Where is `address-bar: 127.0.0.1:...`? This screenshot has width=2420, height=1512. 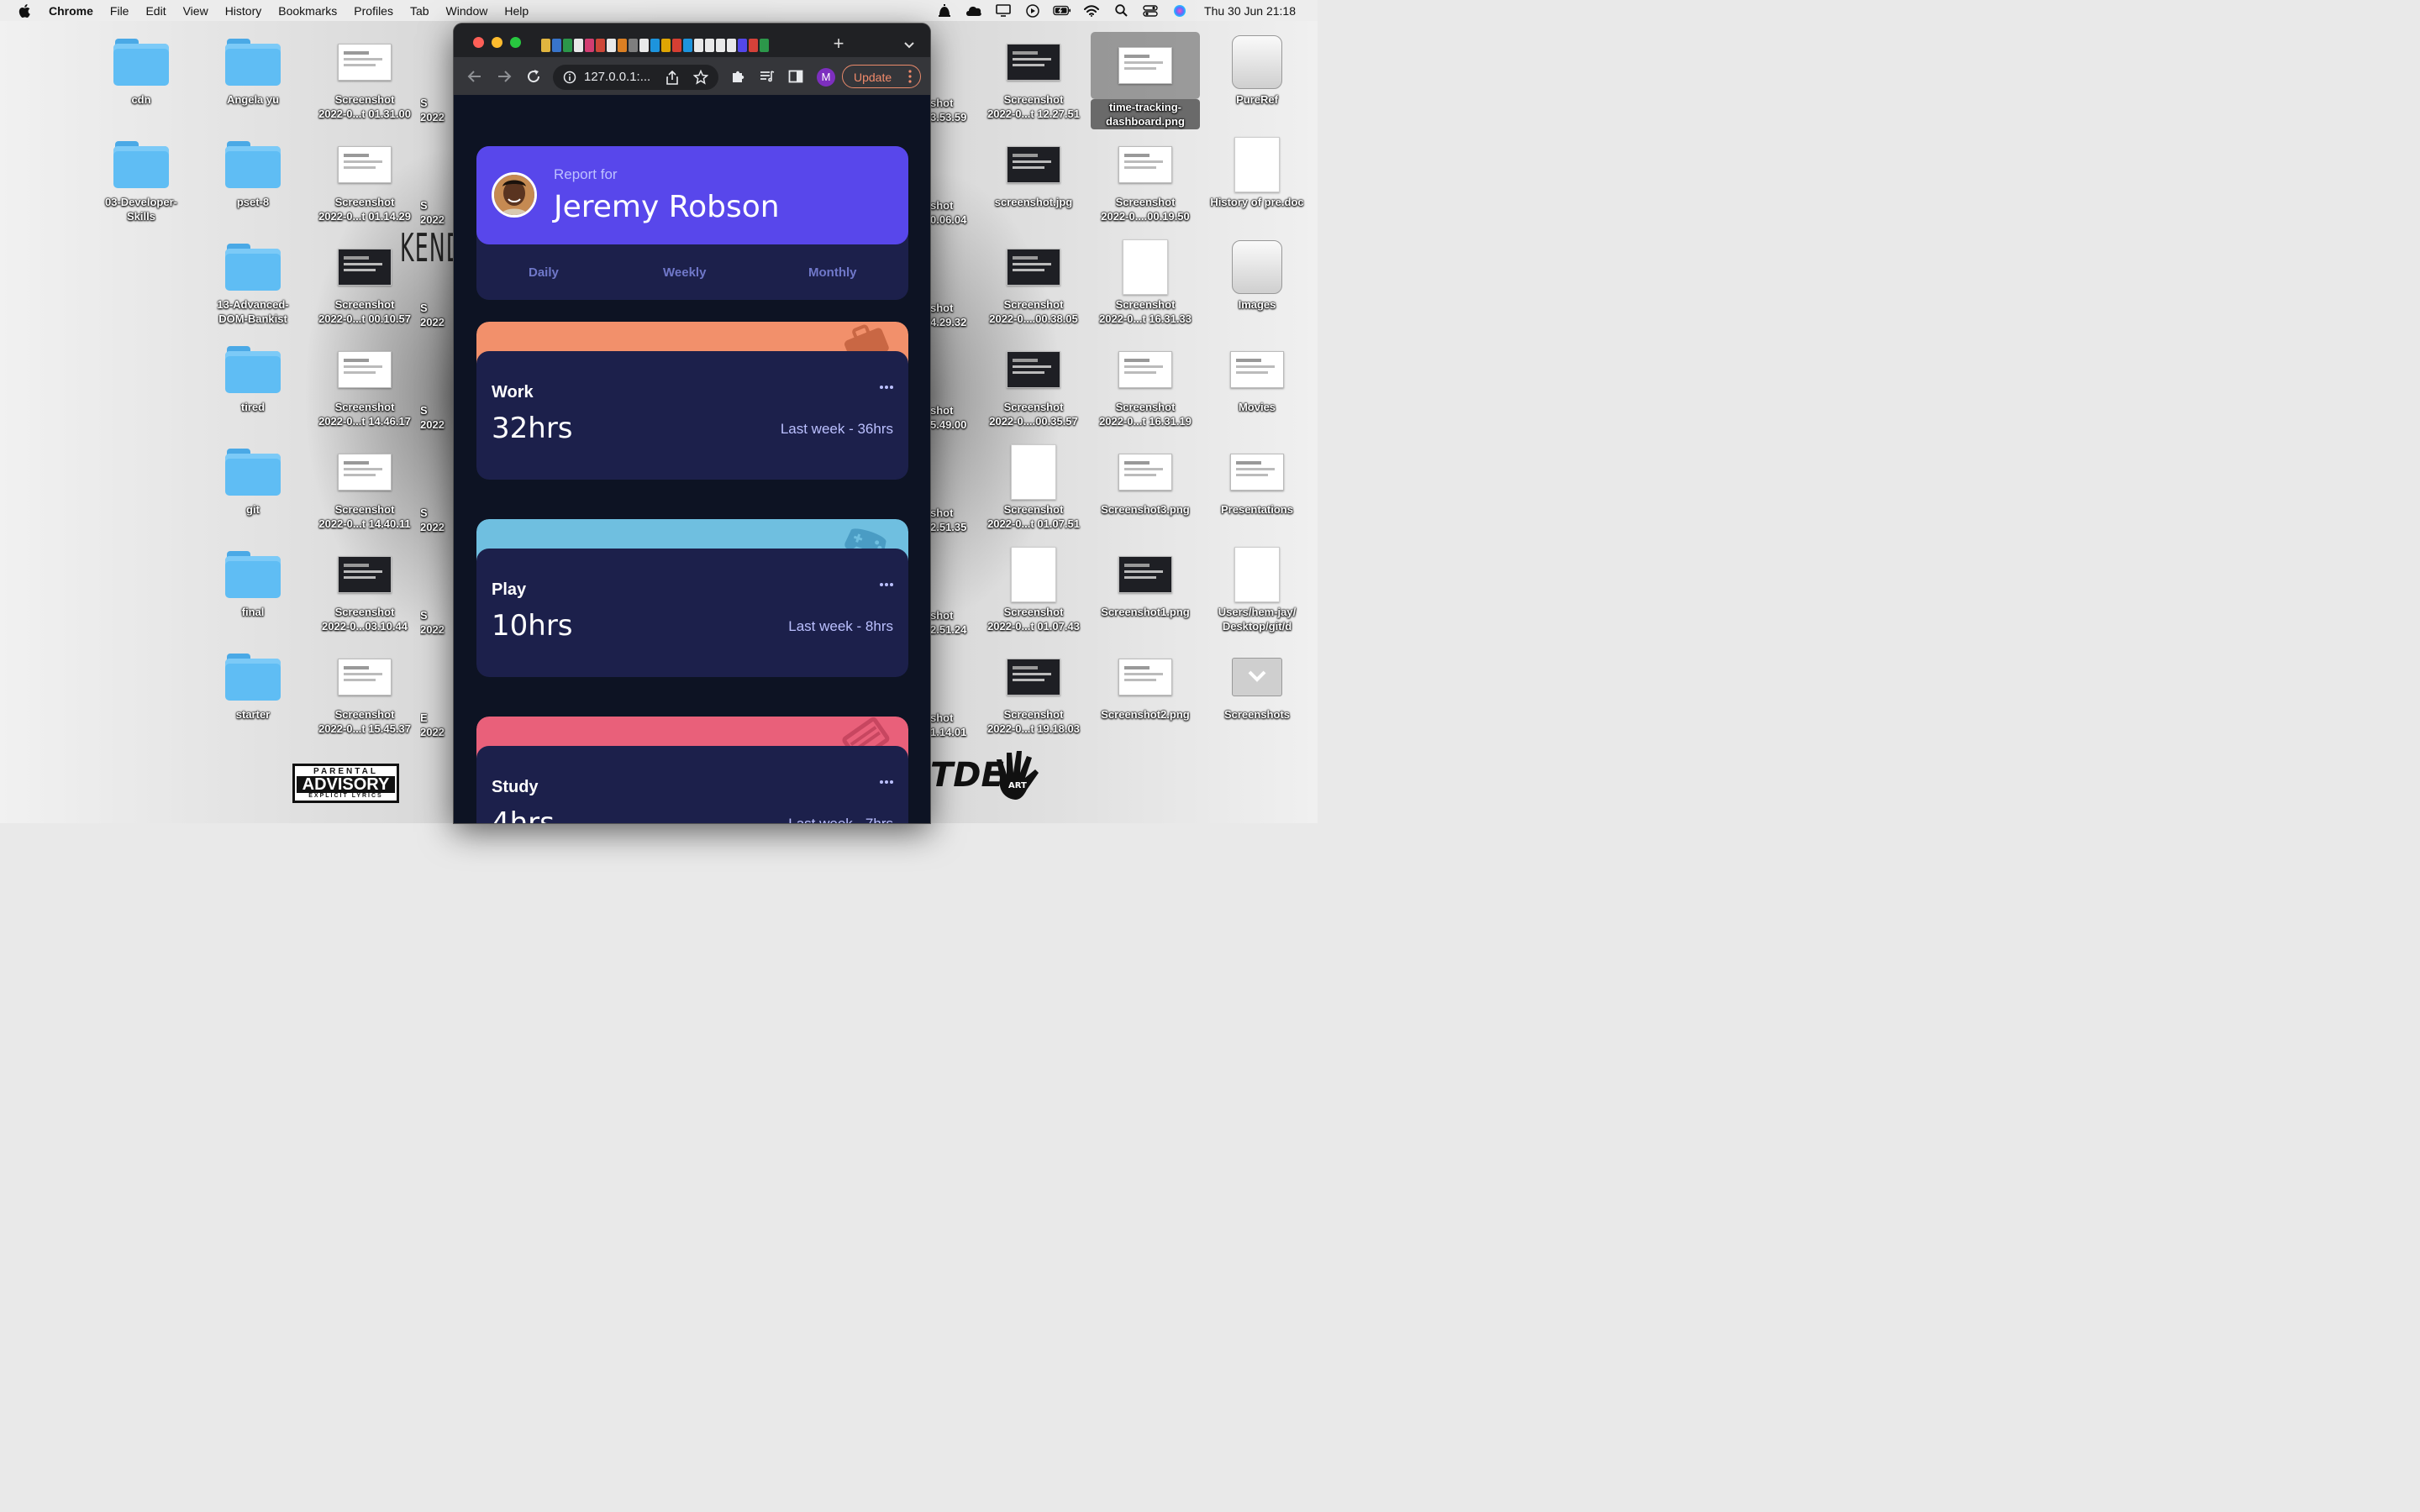
address-bar: 127.0.0.1:... is located at coordinates (635, 77).